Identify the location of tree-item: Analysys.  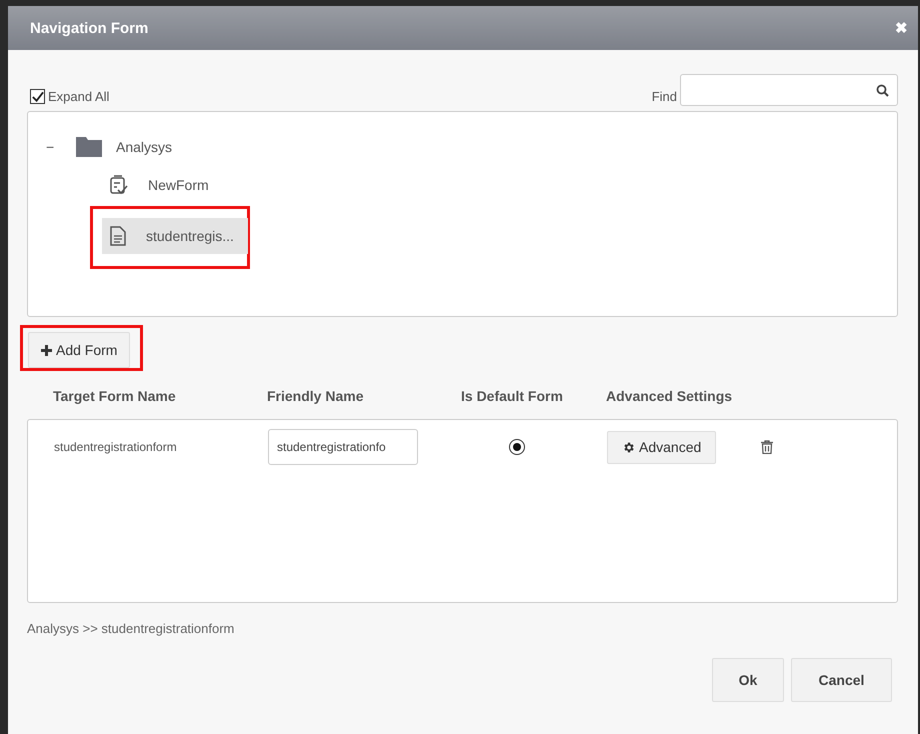
(144, 147).